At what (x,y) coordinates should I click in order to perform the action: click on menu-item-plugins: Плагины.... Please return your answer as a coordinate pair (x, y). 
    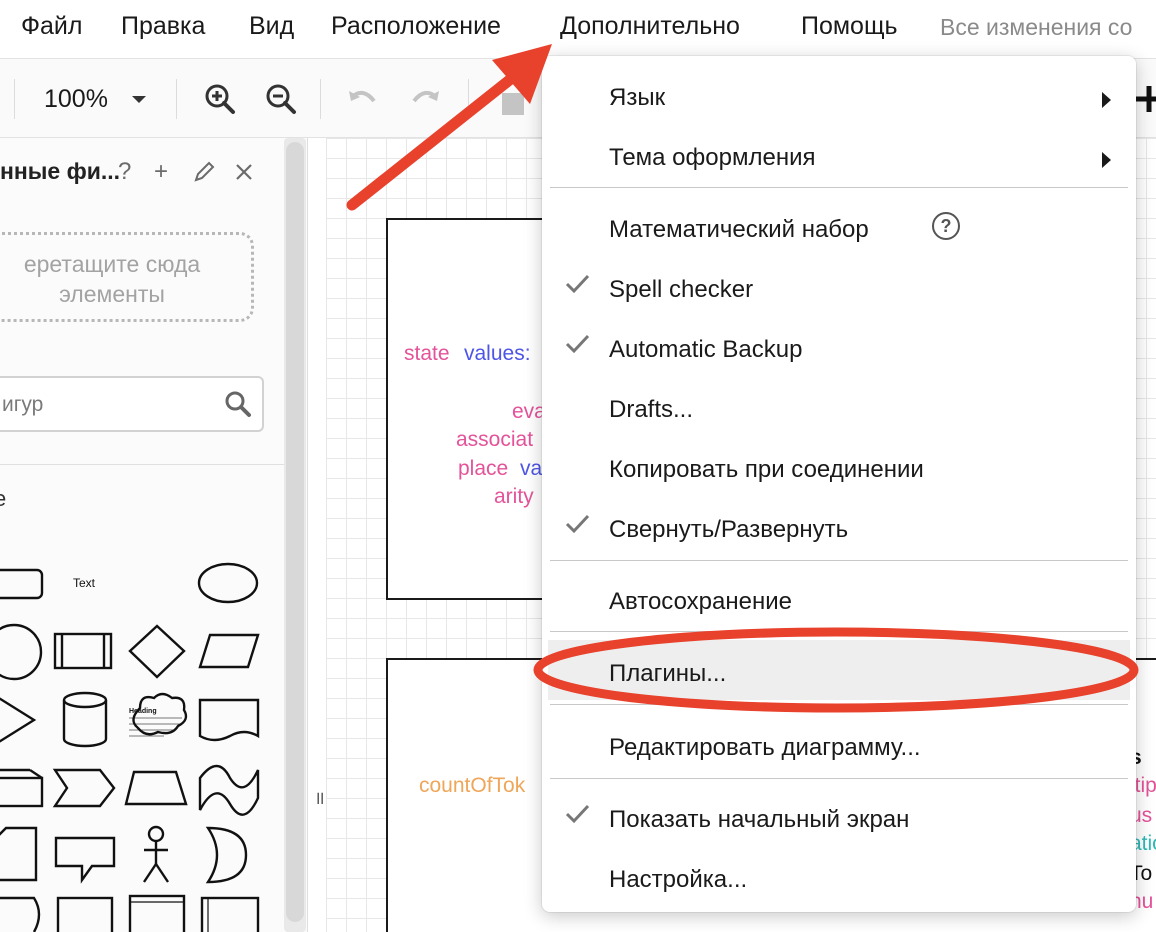
    Looking at the image, I should click on (839, 670).